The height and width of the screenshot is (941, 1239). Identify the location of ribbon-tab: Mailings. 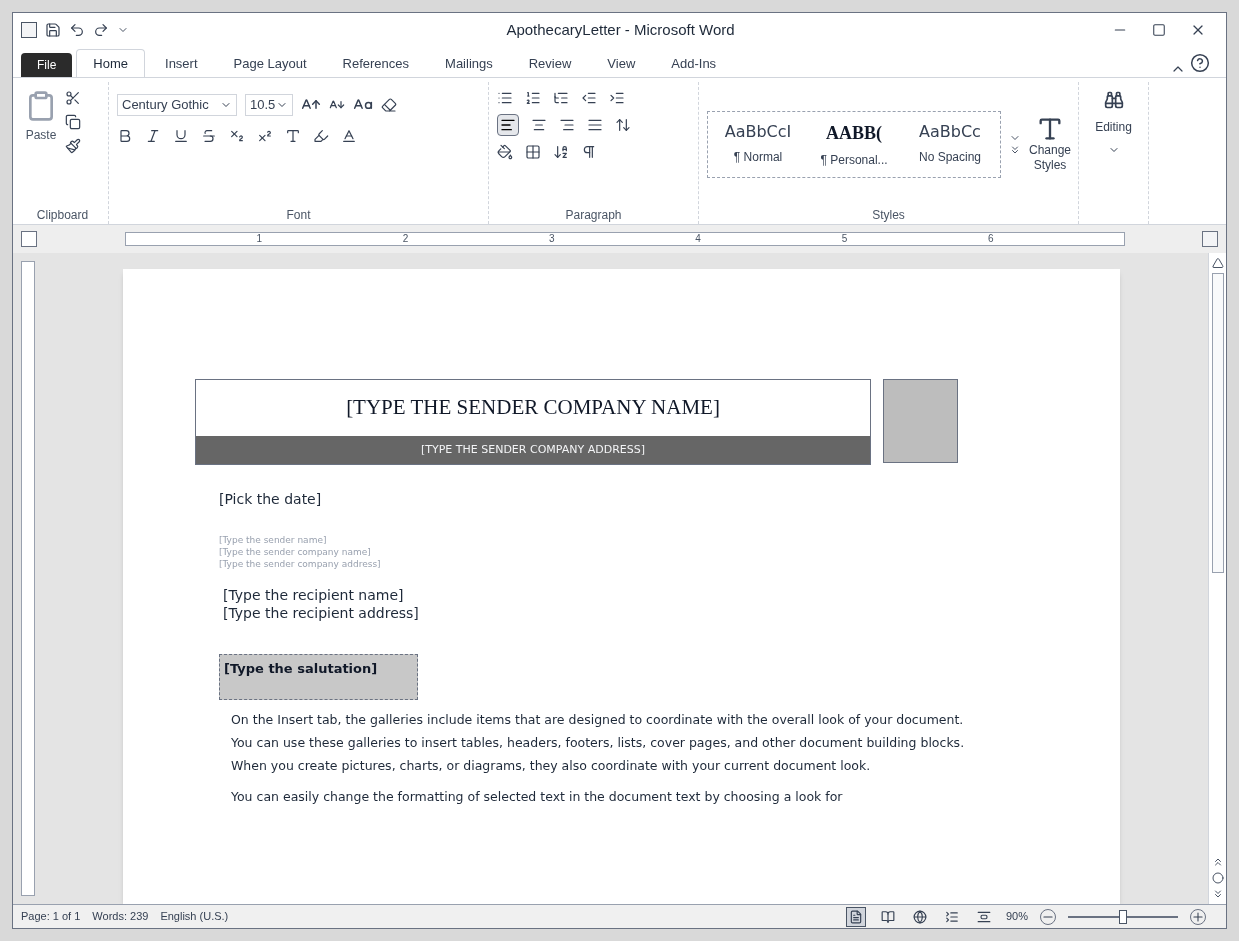
(469, 63).